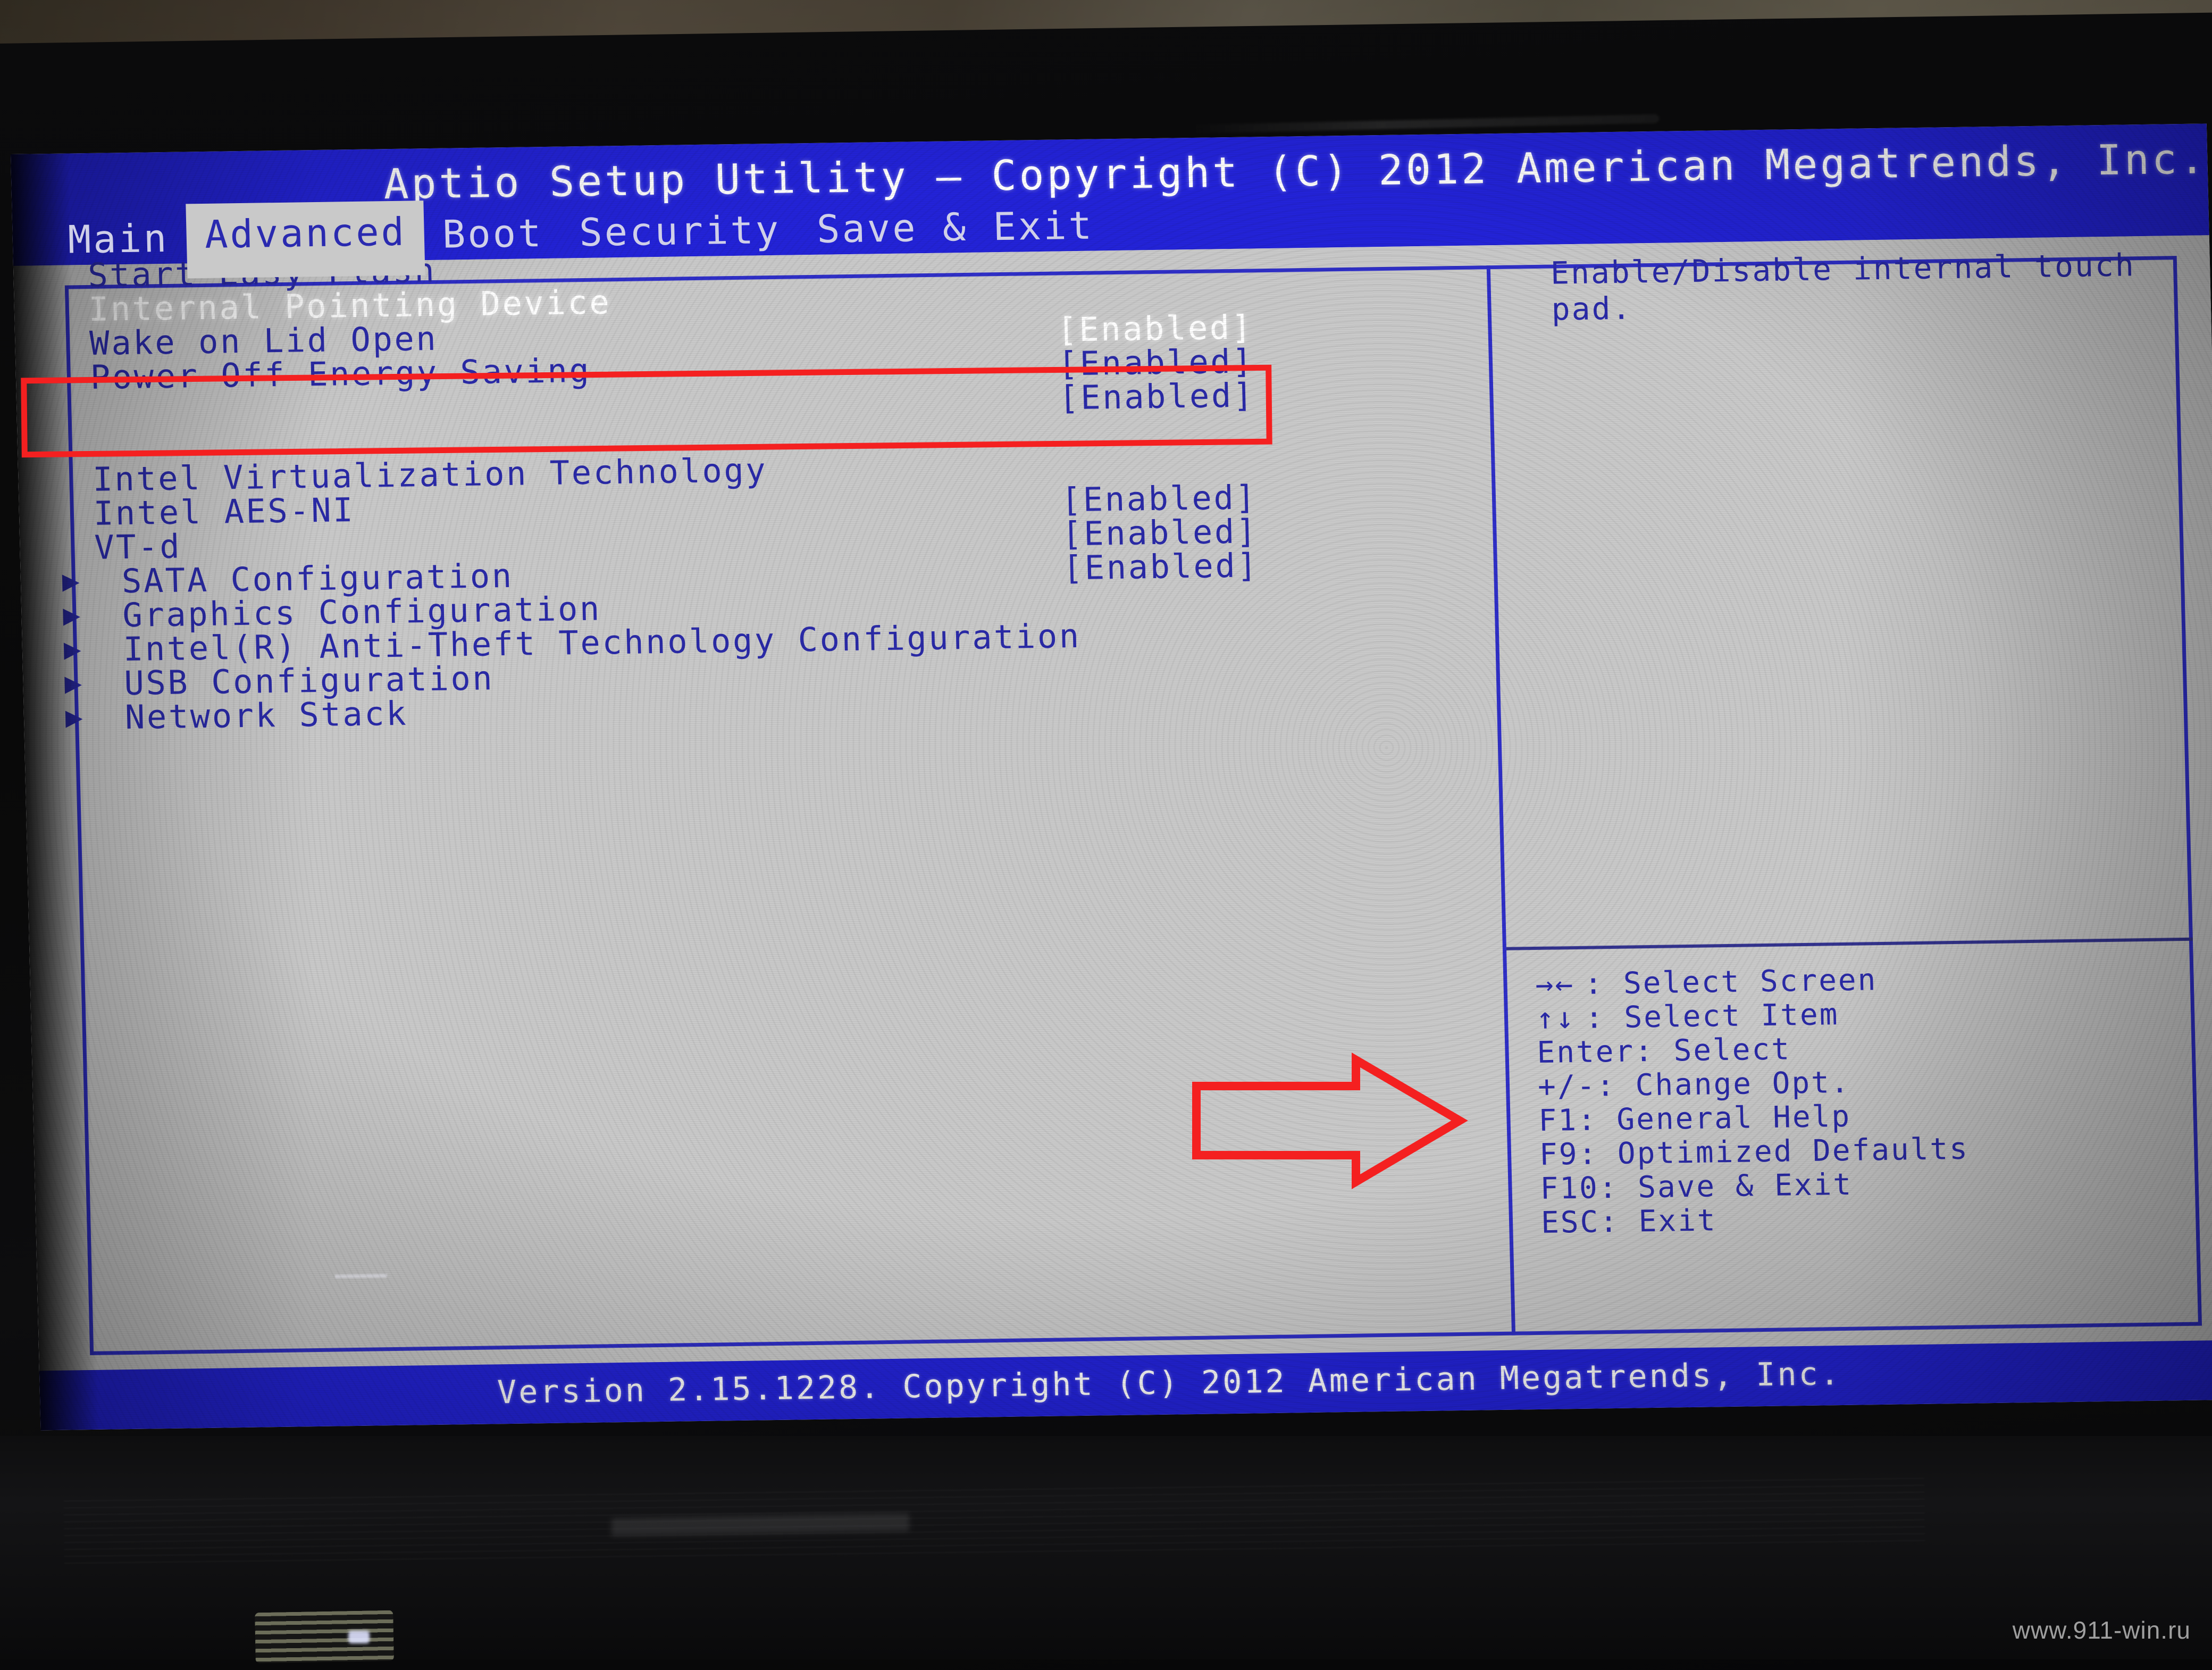 The height and width of the screenshot is (1670, 2212). I want to click on legend-key: +/-, so click(1567, 1086).